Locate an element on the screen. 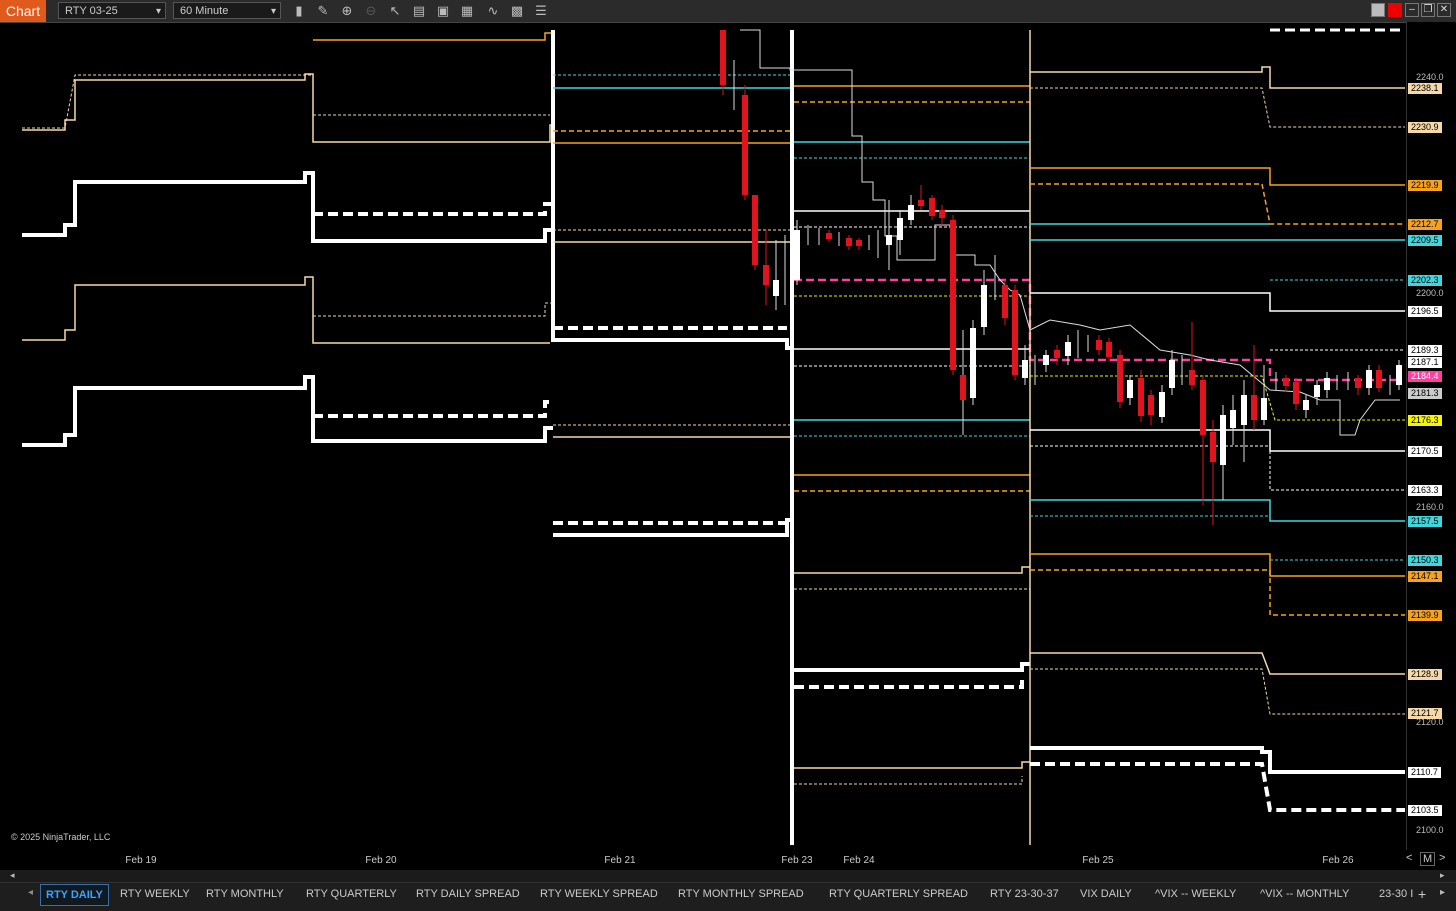 This screenshot has width=1456, height=911. price-label: 2121.7 is located at coordinates (1425, 713).